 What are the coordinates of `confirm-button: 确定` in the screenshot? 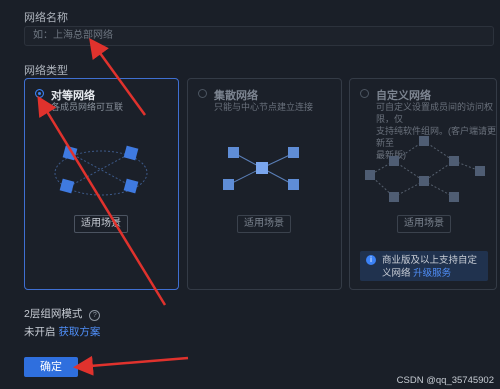 It's located at (51, 367).